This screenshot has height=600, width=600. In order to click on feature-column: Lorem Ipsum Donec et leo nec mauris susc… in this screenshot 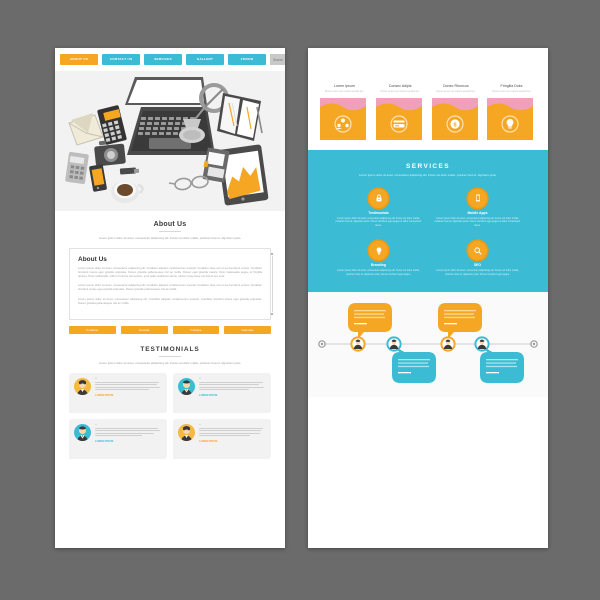, I will do `click(344, 112)`.